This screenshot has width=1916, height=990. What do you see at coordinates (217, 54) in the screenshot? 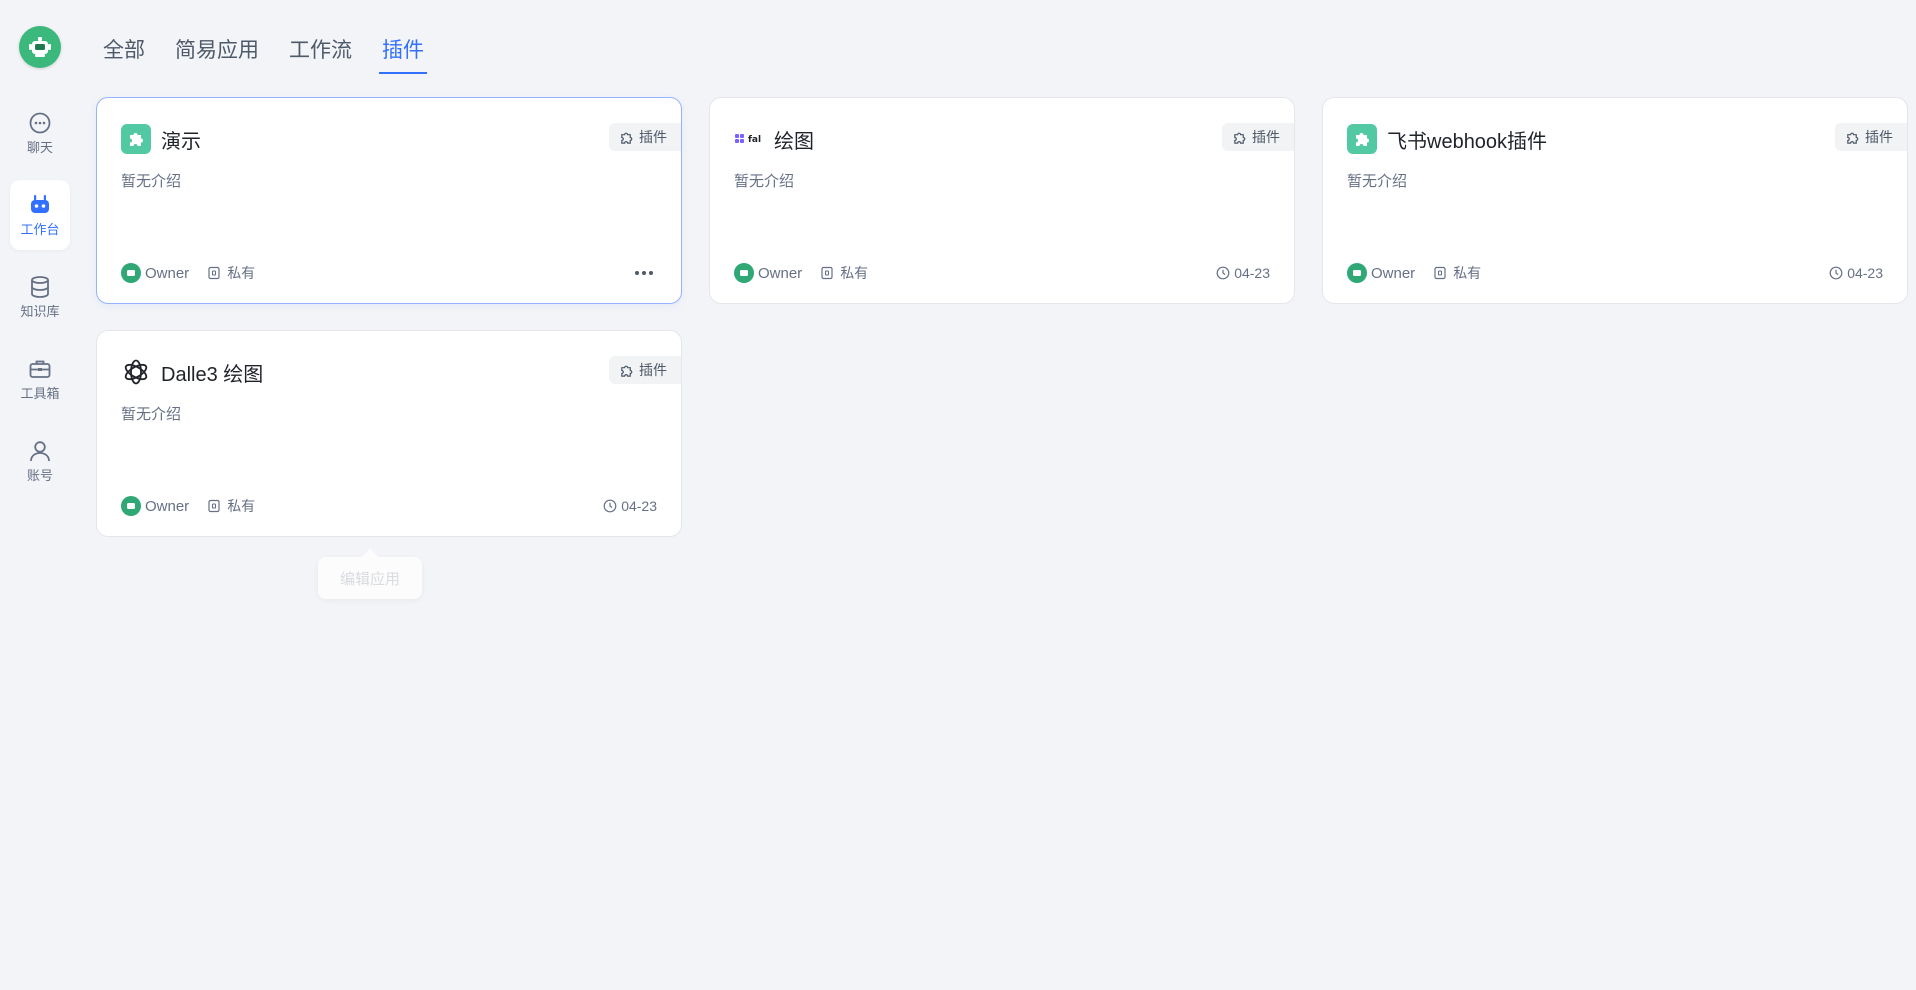
I see `tab-simple-app: 简易应用` at bounding box center [217, 54].